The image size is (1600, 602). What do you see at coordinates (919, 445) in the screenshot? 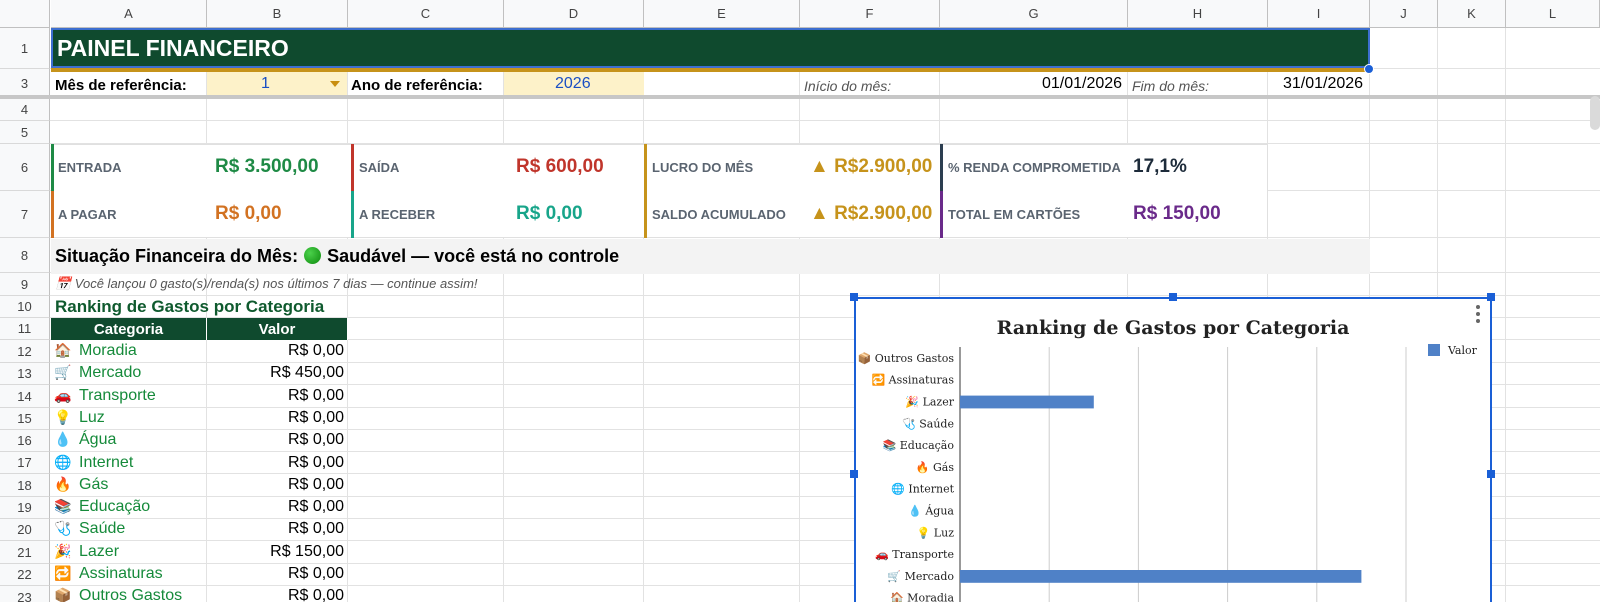
I see `chart-category-label: 📚 Educação` at bounding box center [919, 445].